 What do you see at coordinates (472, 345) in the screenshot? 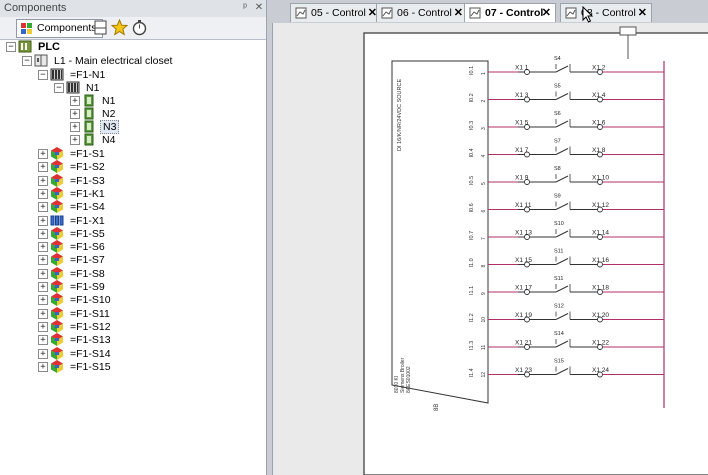
I see `pin-label: I1.3` at bounding box center [472, 345].